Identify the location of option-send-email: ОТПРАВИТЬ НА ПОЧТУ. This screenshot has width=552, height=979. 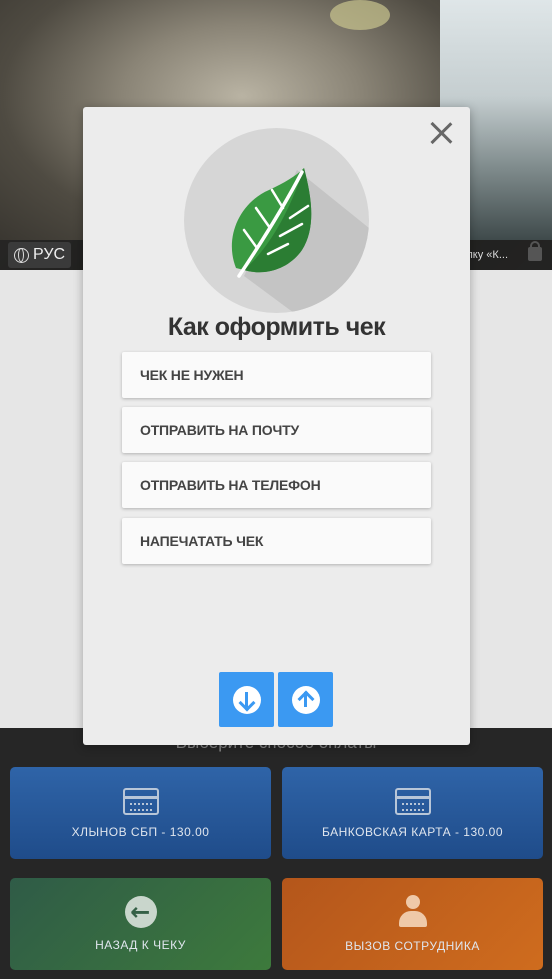
(276, 430).